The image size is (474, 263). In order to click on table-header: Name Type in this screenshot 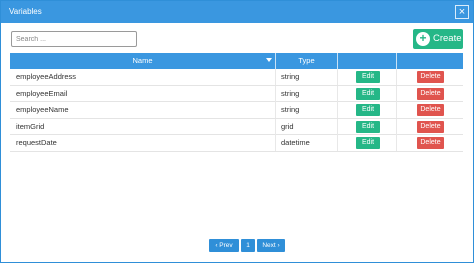, I will do `click(236, 61)`.